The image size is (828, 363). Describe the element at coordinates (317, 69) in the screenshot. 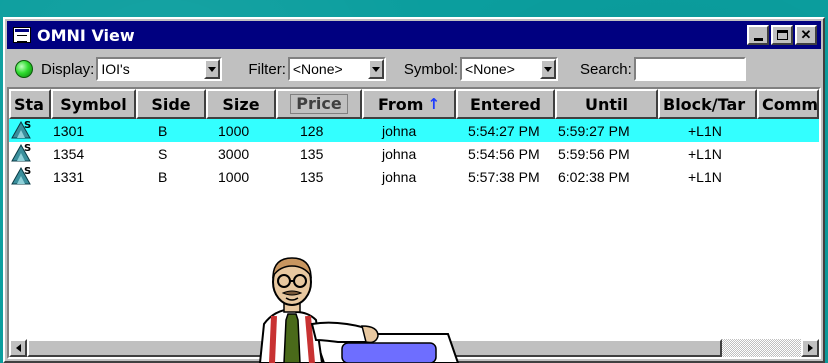

I see `filter-value: <None>` at that location.